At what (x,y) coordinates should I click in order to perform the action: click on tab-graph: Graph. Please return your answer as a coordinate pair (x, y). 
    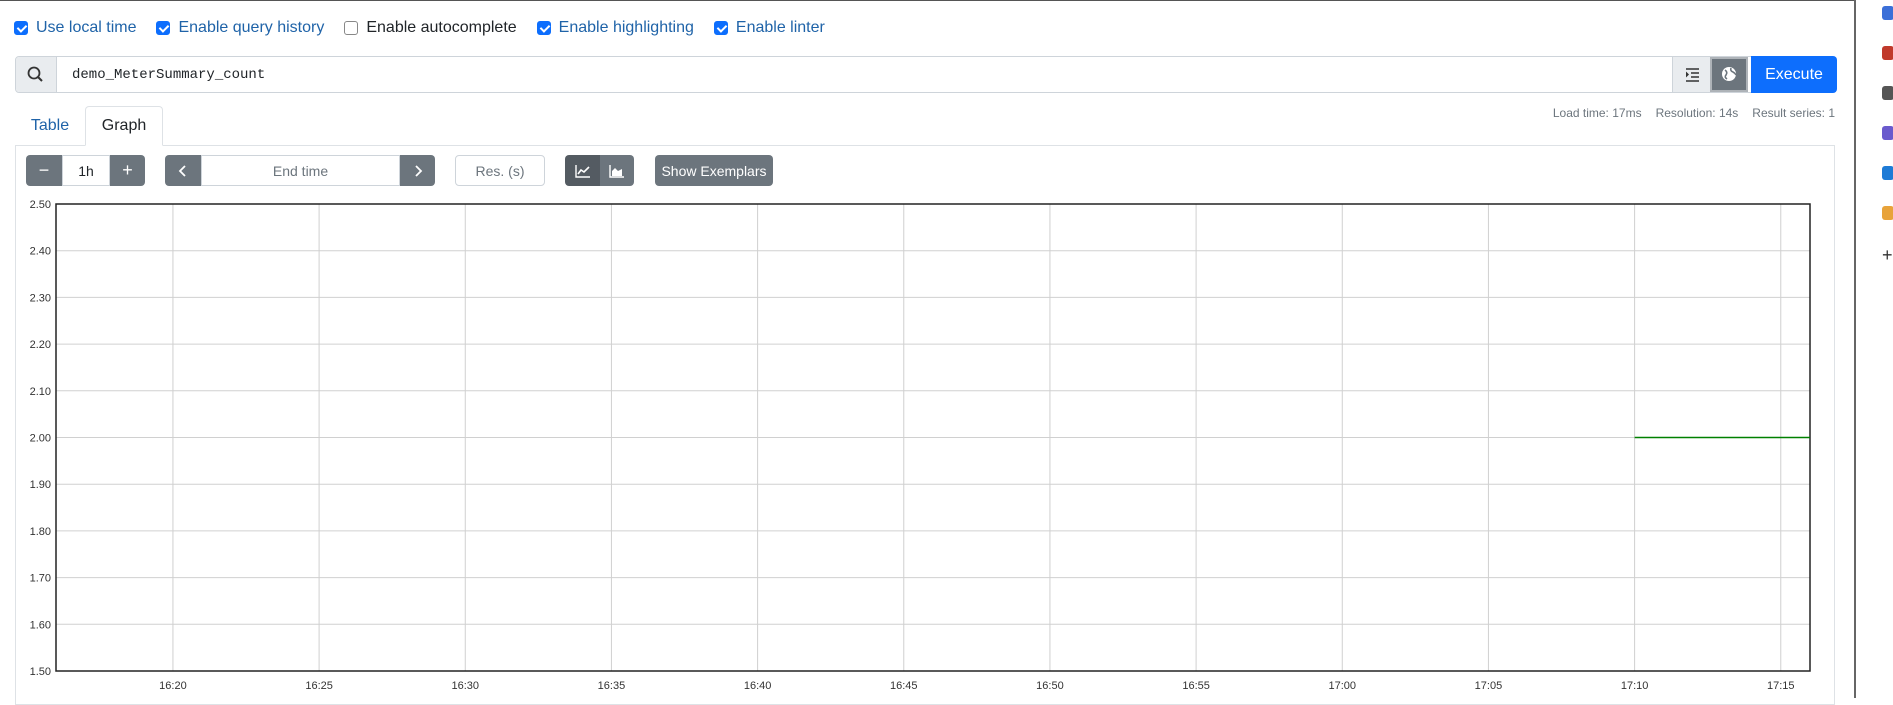
    Looking at the image, I should click on (124, 126).